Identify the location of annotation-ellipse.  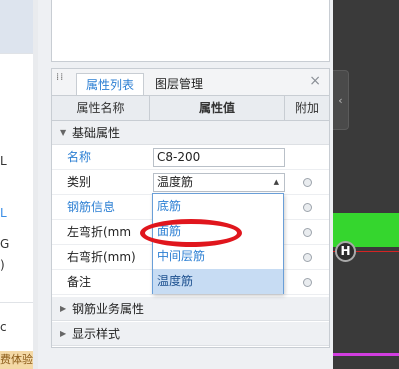
(191, 233).